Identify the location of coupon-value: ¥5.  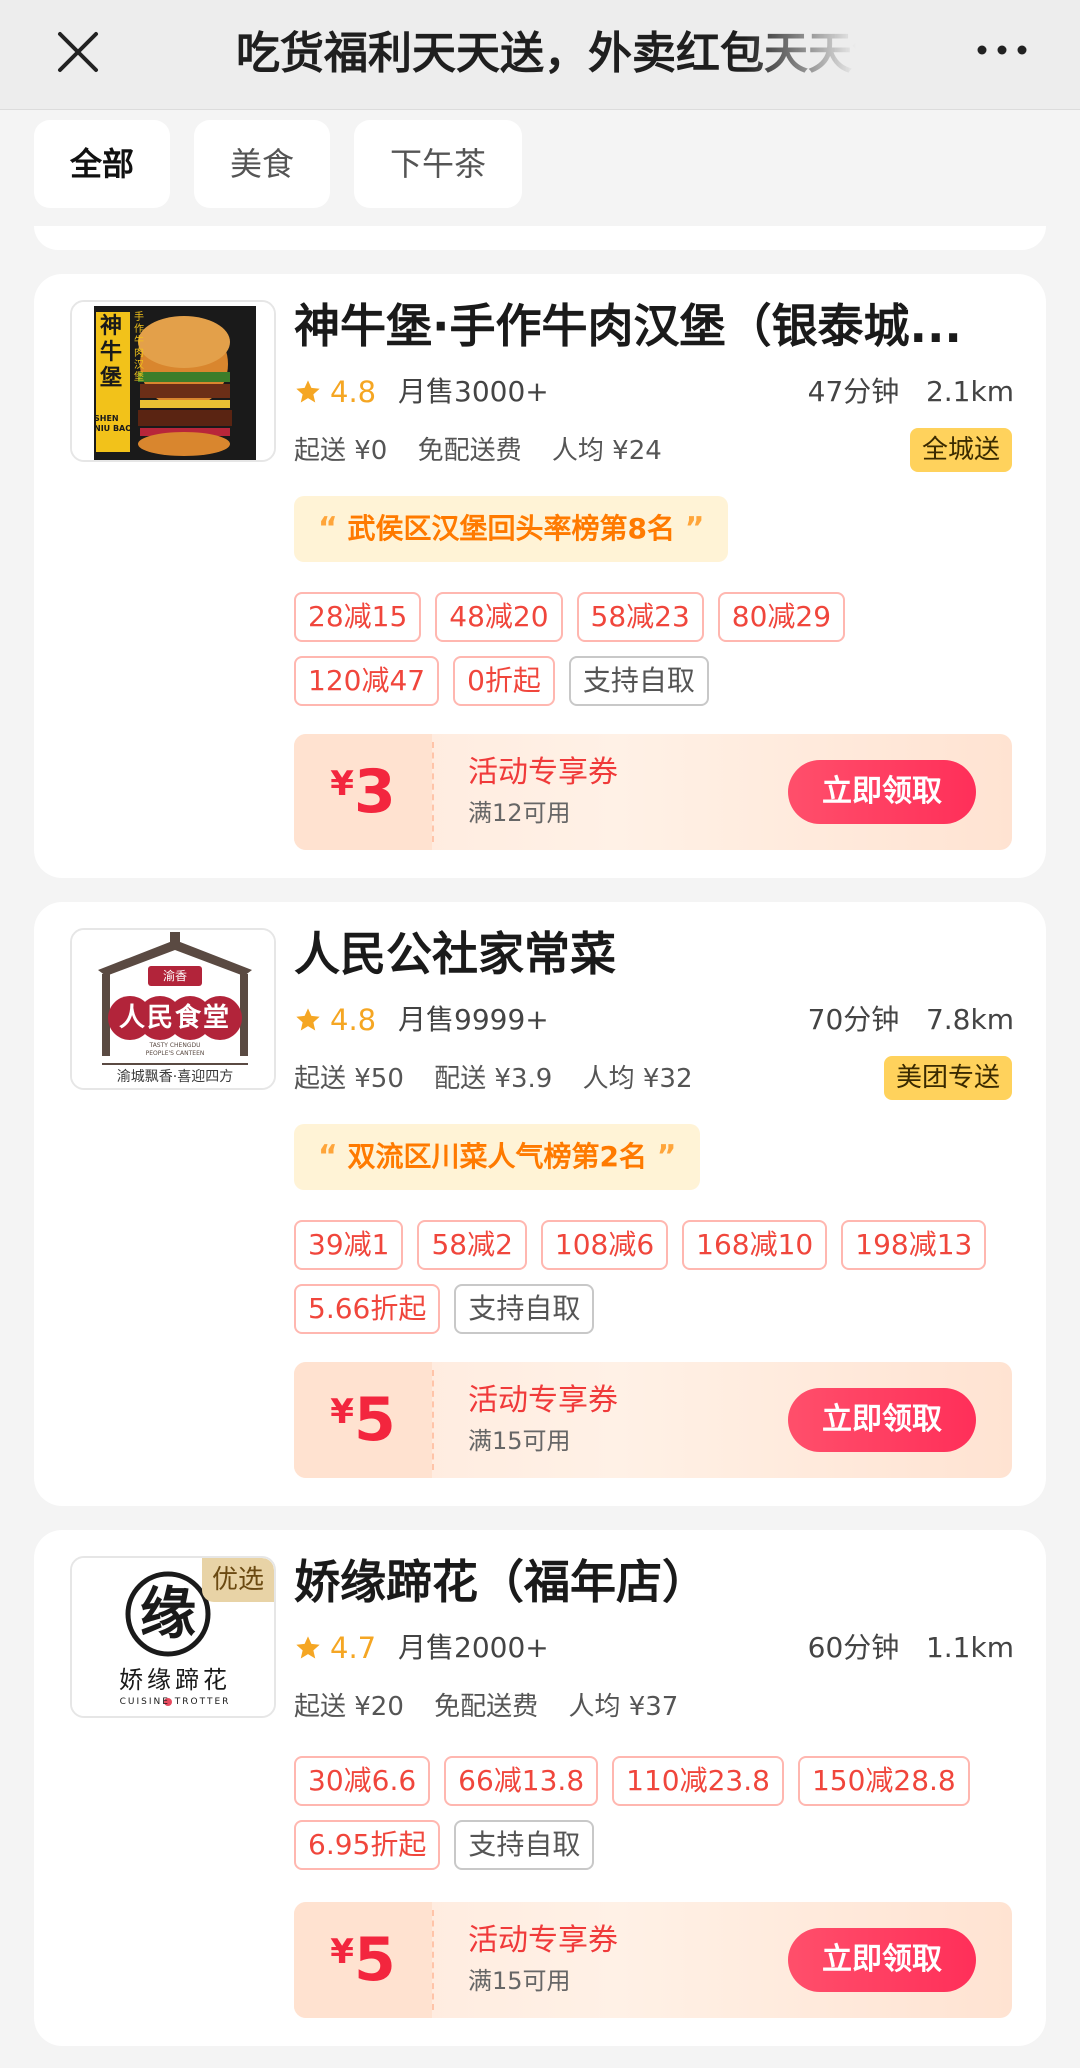
(363, 1960).